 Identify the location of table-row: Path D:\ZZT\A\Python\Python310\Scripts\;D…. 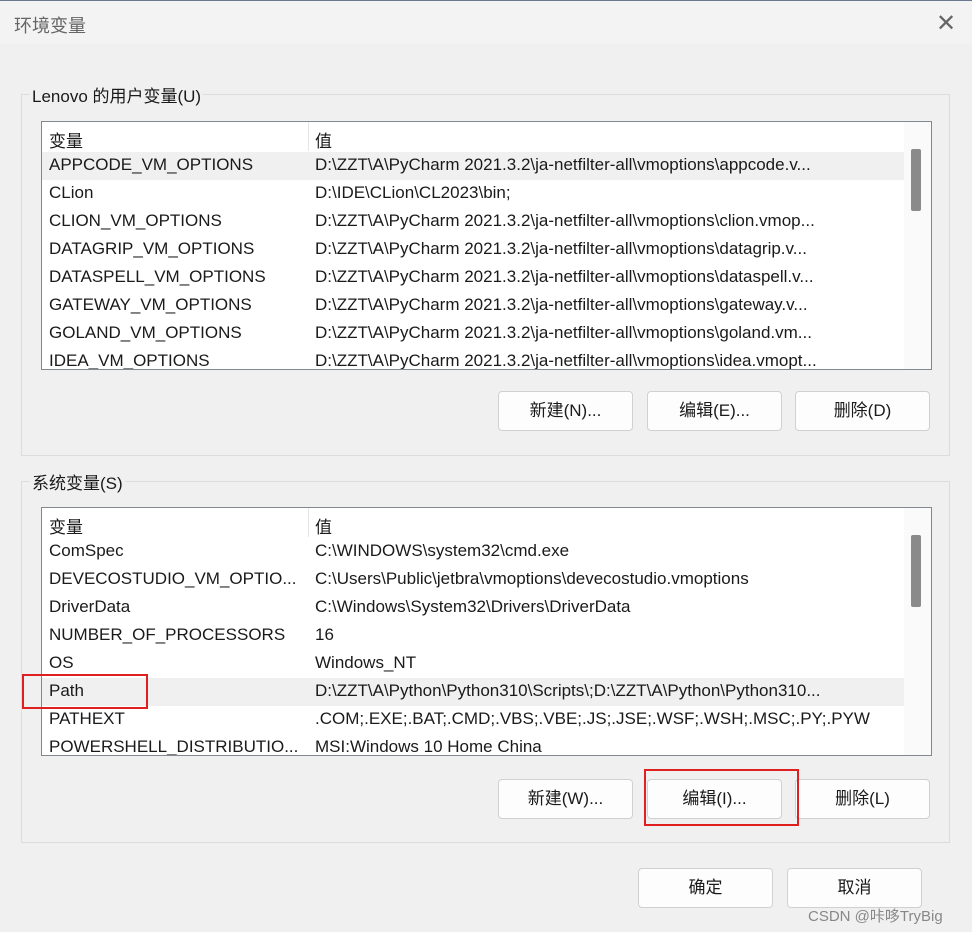
(473, 692).